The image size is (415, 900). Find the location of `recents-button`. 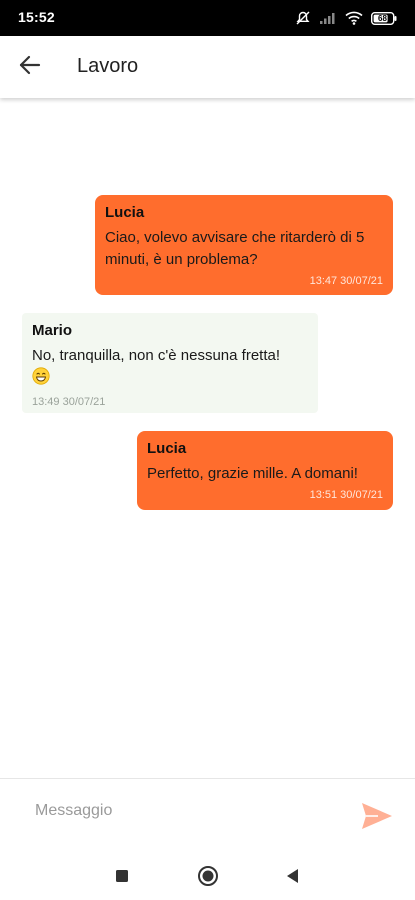

recents-button is located at coordinates (122, 878).